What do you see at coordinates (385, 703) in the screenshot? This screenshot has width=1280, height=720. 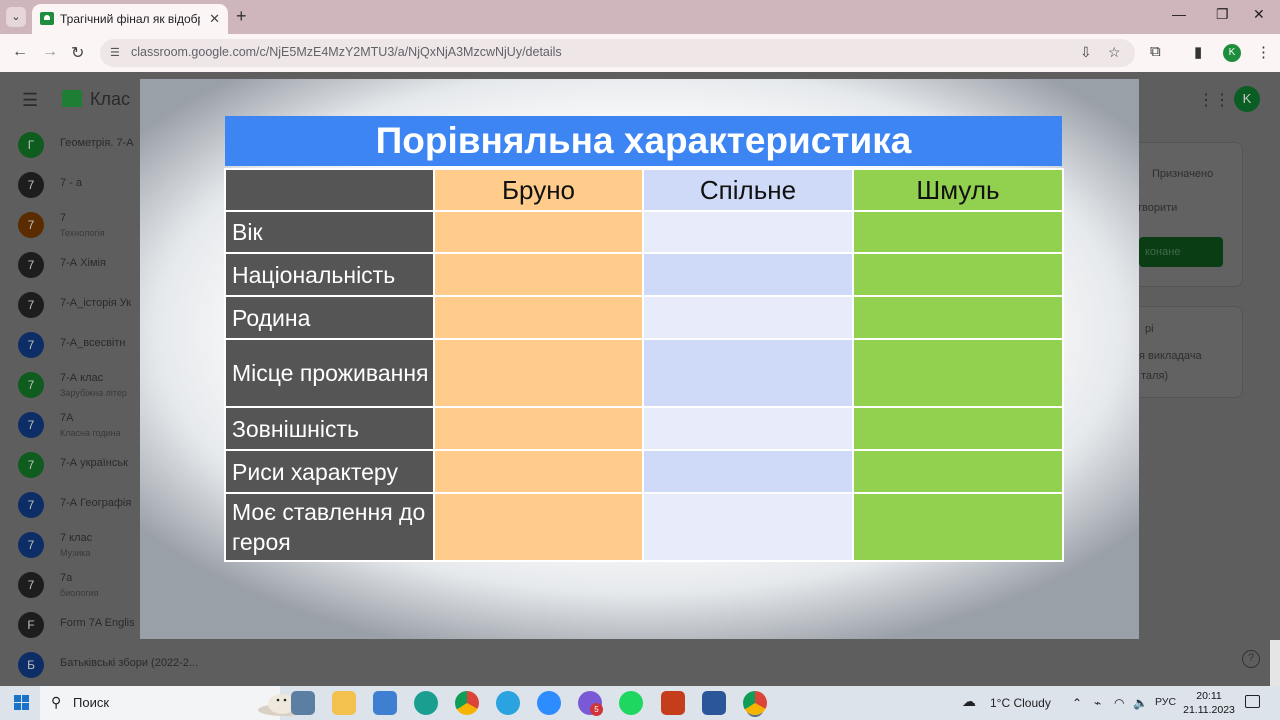 I see `microsoft-store-icon` at bounding box center [385, 703].